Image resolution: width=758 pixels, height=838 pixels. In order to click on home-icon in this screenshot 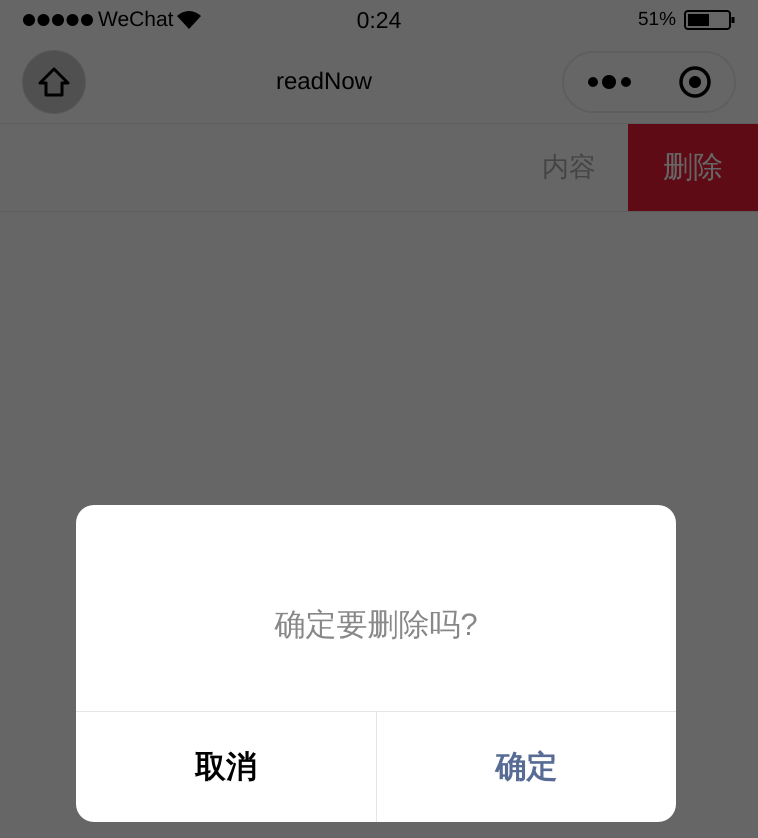, I will do `click(54, 81)`.